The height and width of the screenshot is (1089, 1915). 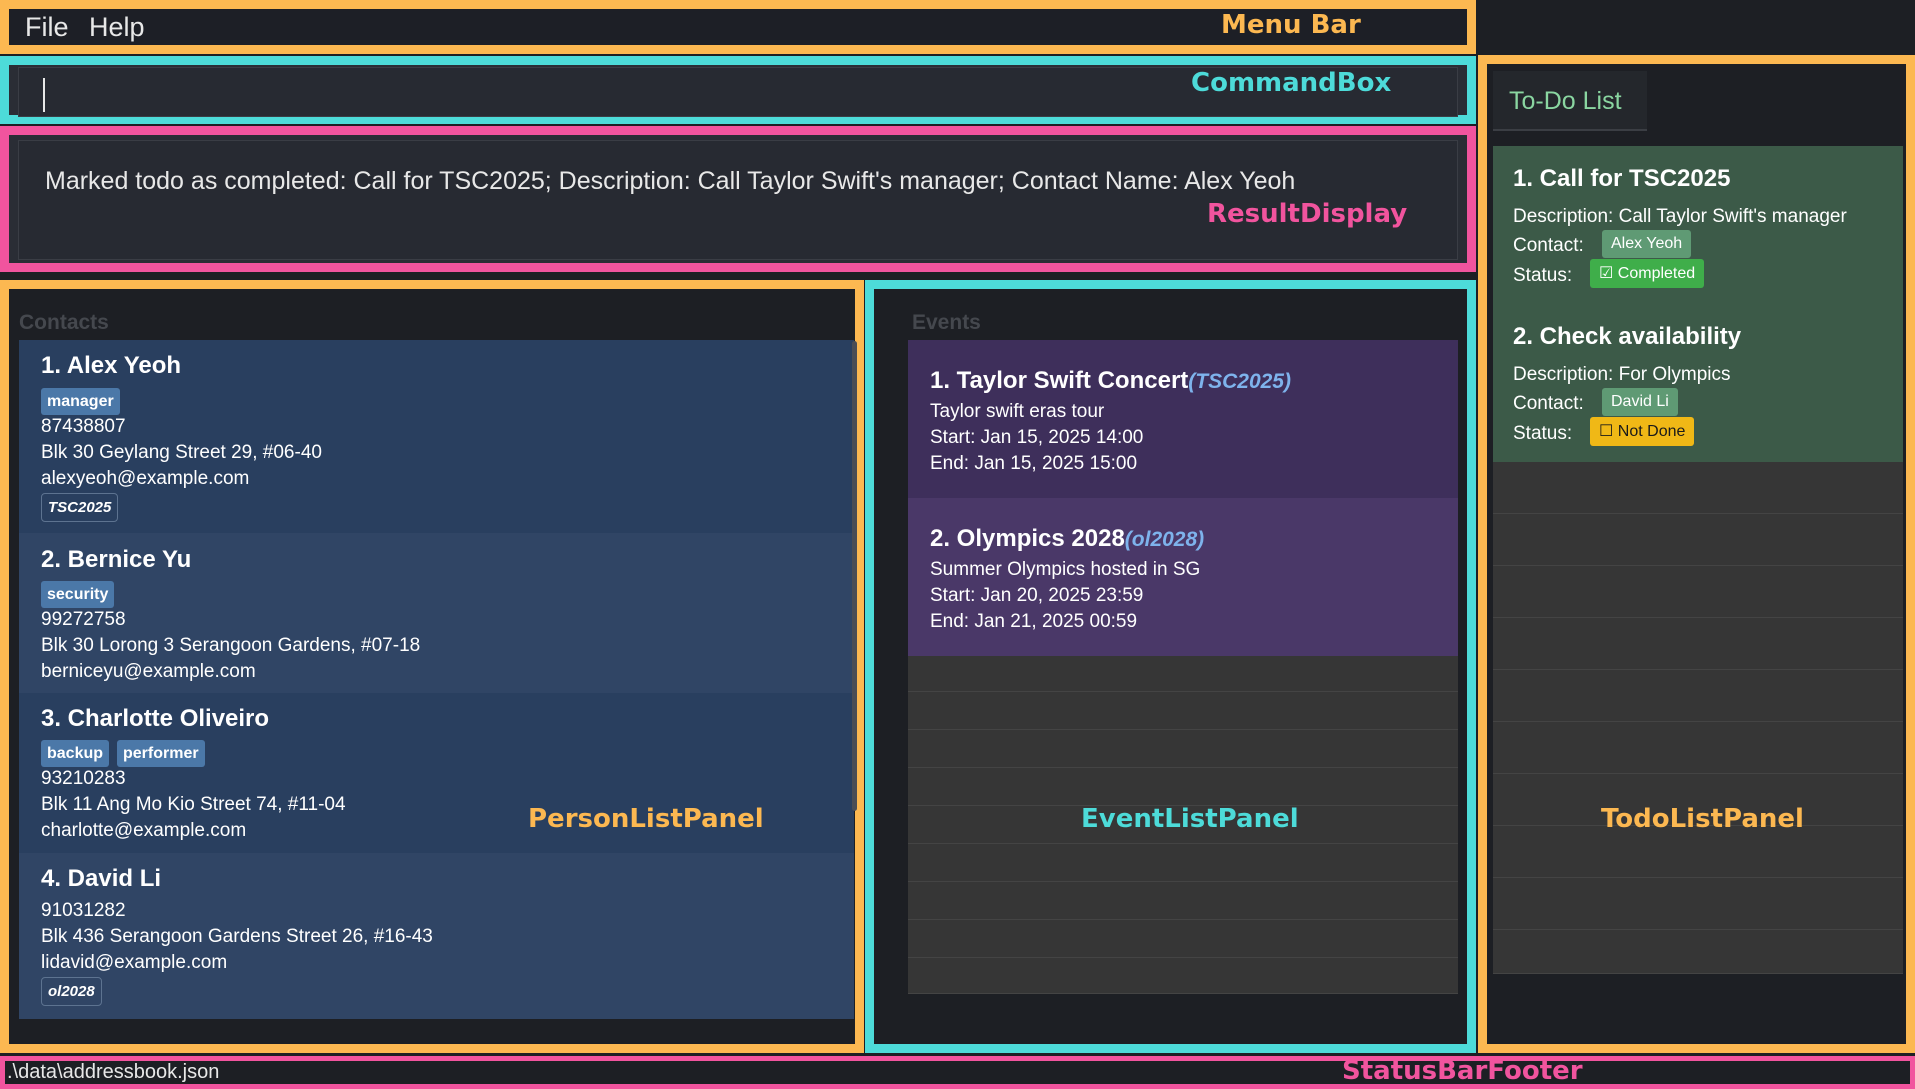 I want to click on event-name-line: 2. Olympics 2028(ol2028), so click(x=1067, y=539).